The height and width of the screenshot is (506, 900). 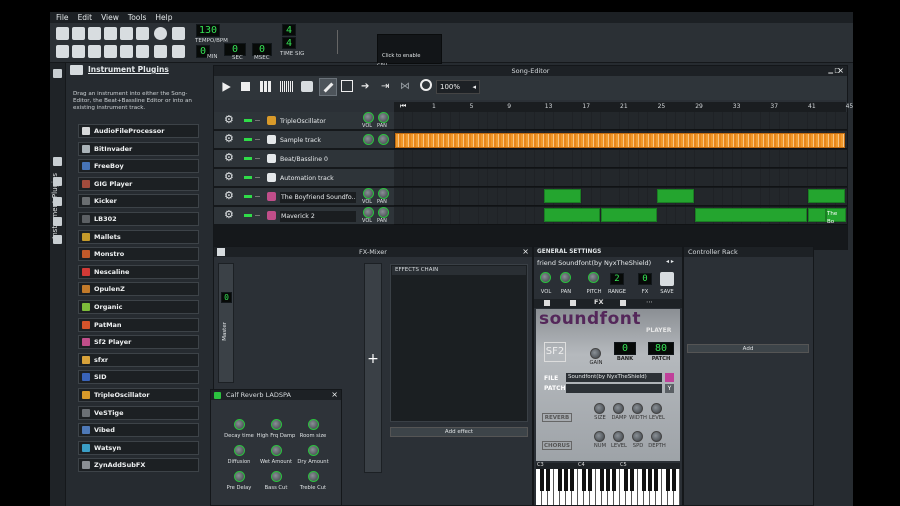 What do you see at coordinates (598, 302) in the screenshot?
I see `tab-fx-icon: FX` at bounding box center [598, 302].